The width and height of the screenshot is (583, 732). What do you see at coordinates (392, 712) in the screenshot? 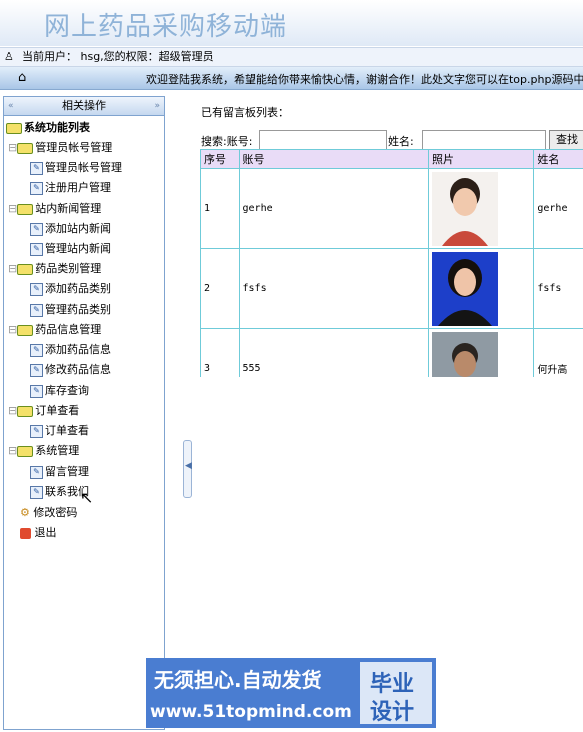
I see `banner-badge-bottom: 设计` at bounding box center [392, 712].